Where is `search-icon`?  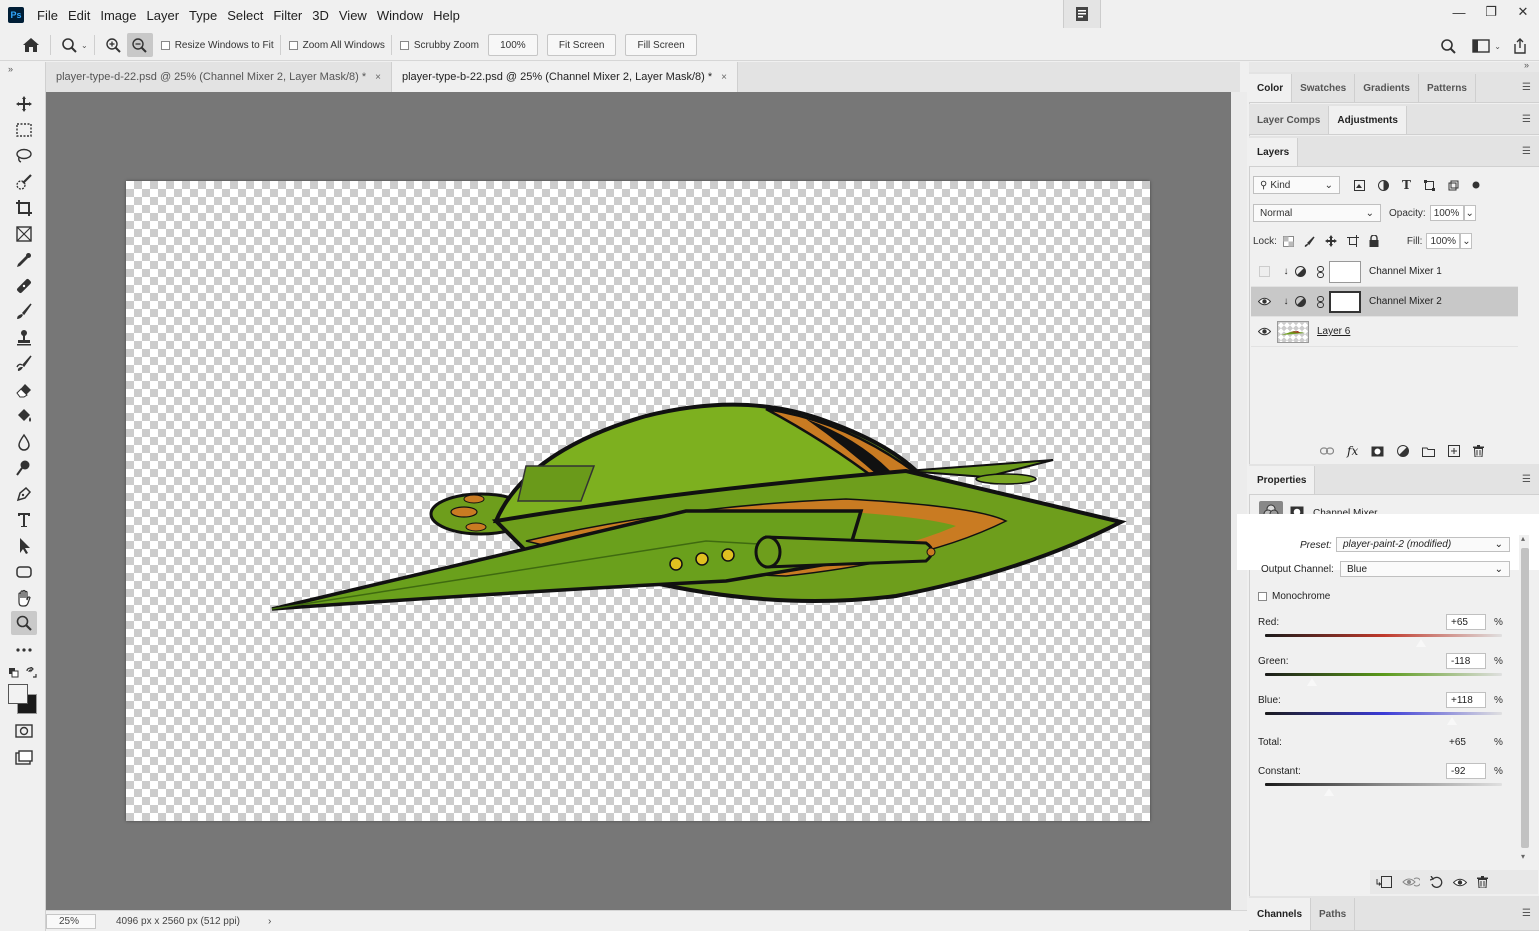 search-icon is located at coordinates (1449, 46).